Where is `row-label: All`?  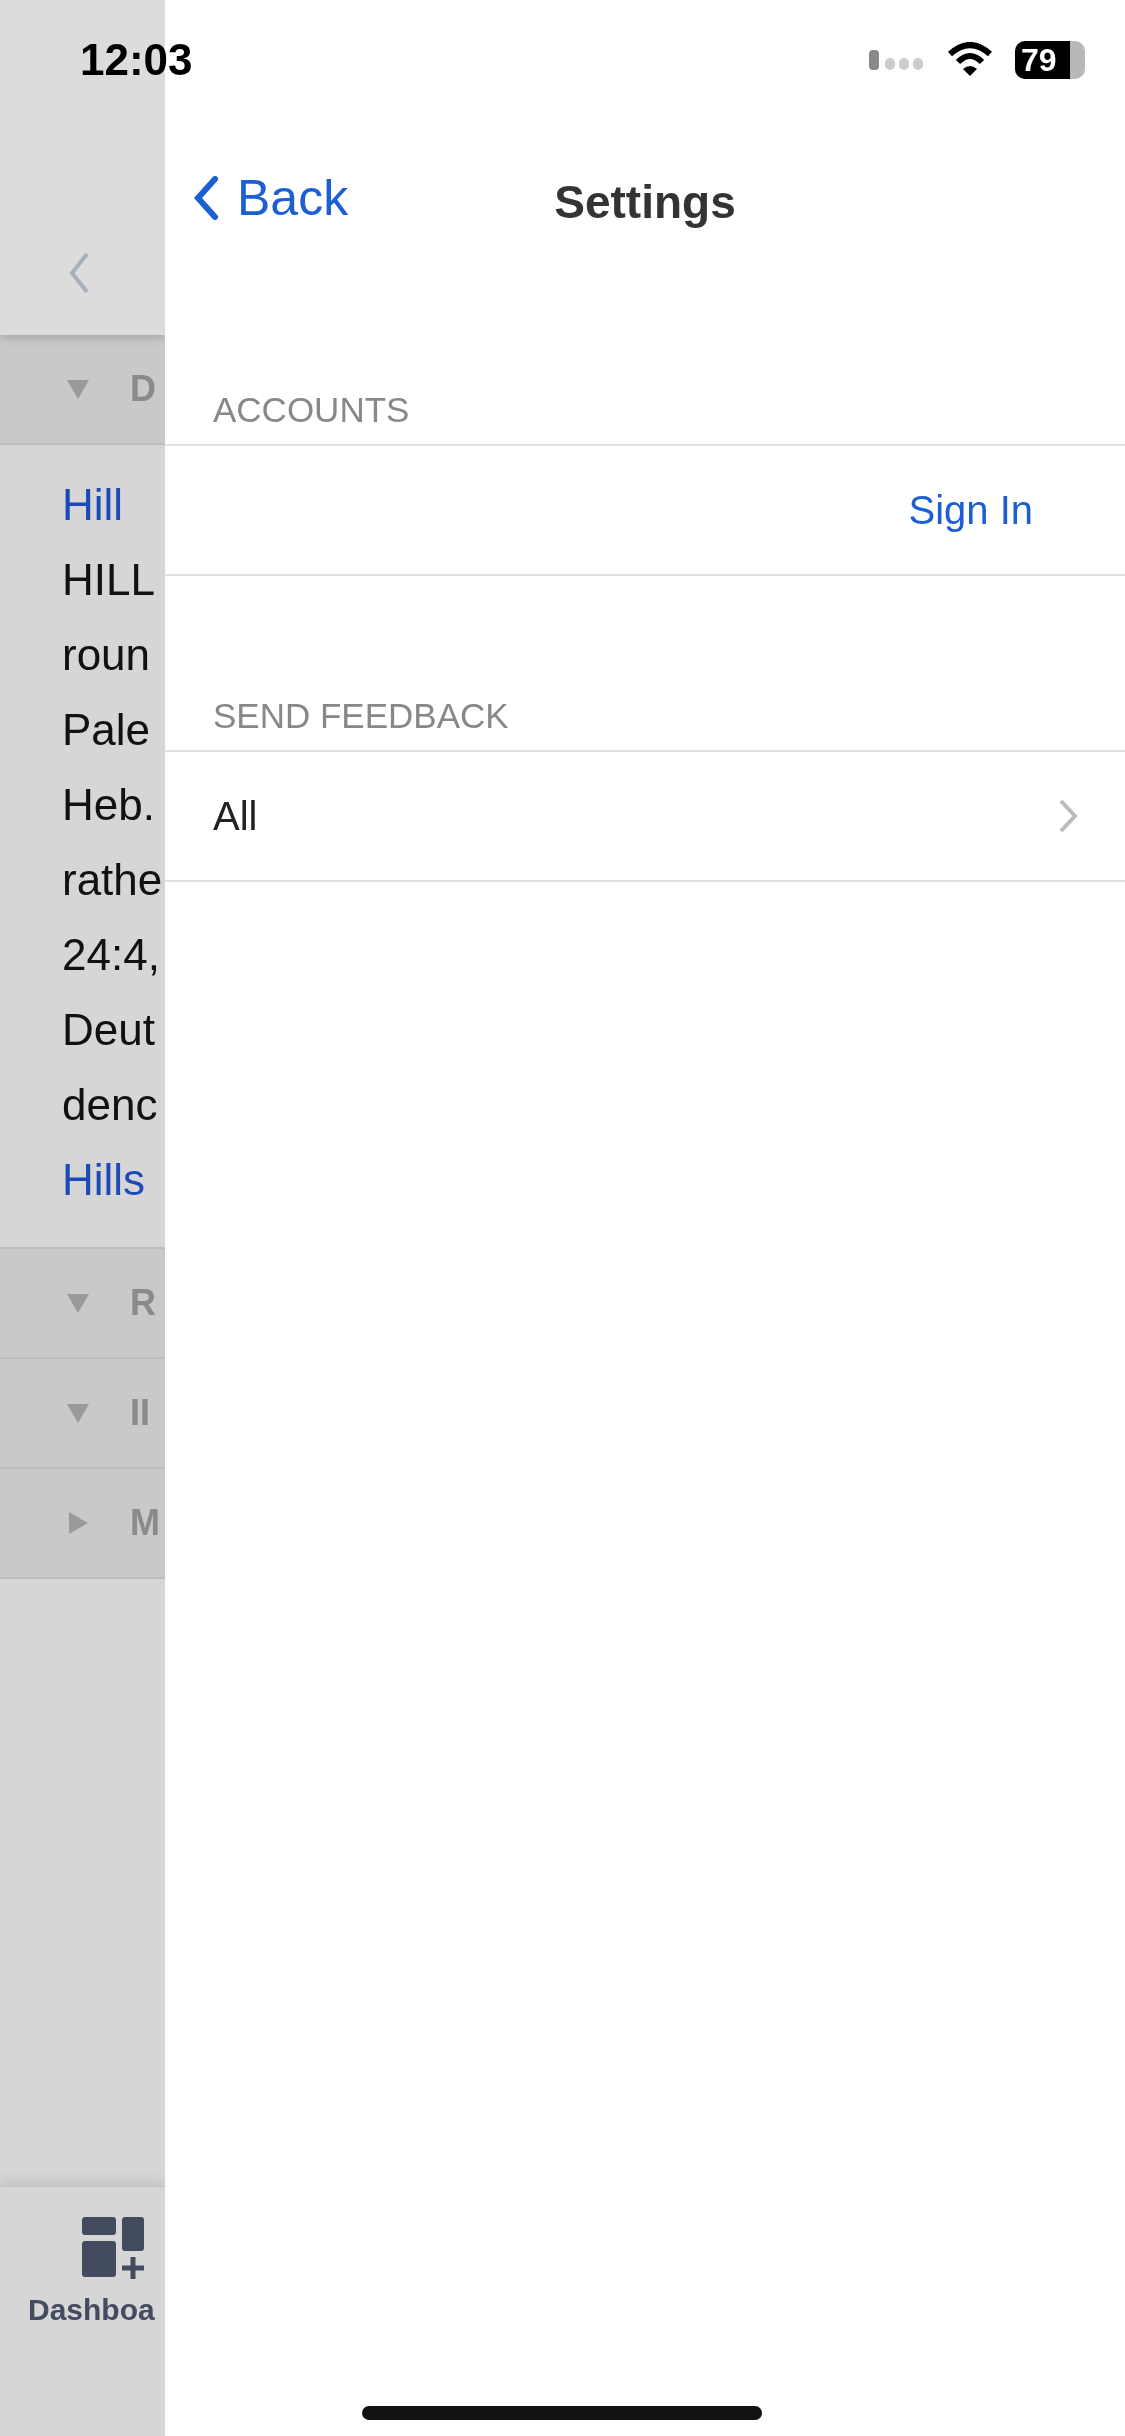 row-label: All is located at coordinates (235, 816).